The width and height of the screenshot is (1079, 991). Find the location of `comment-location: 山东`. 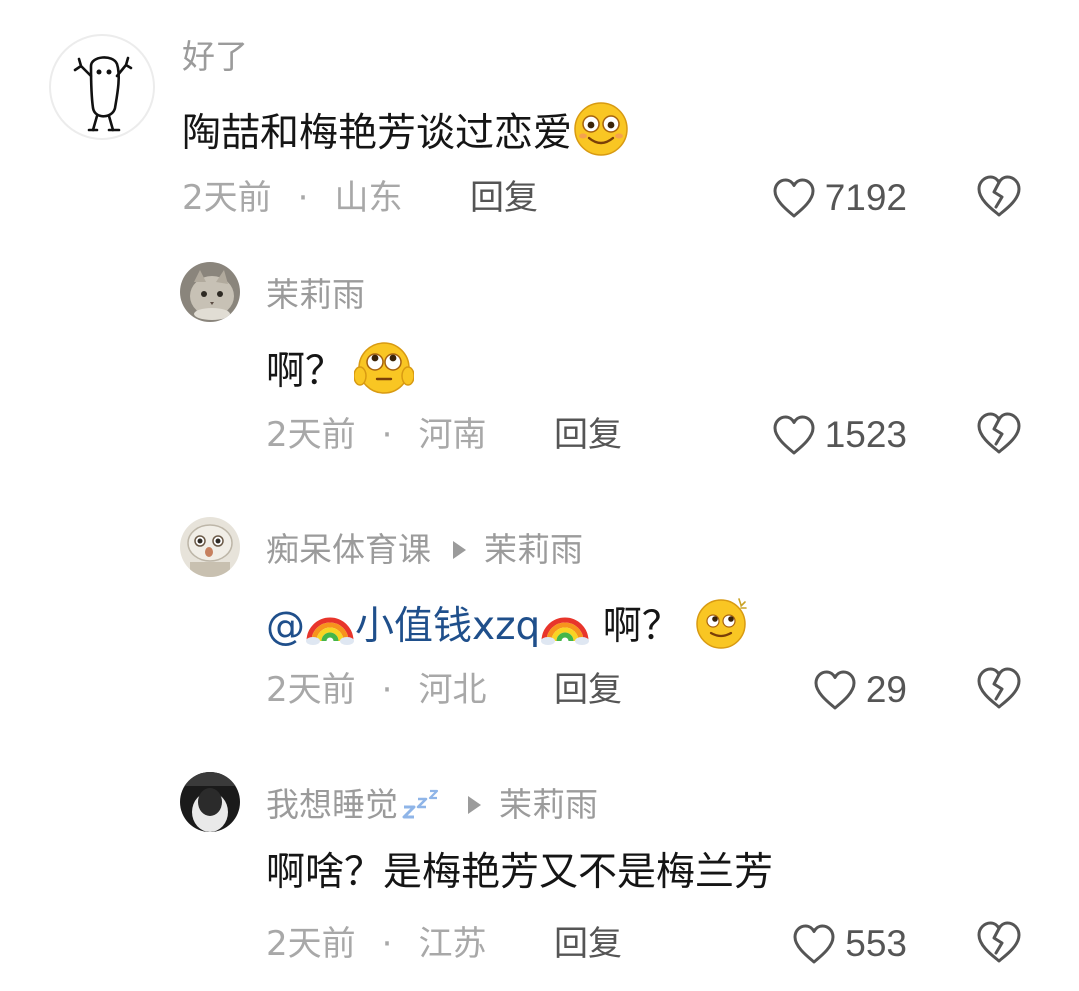

comment-location: 山东 is located at coordinates (368, 198).